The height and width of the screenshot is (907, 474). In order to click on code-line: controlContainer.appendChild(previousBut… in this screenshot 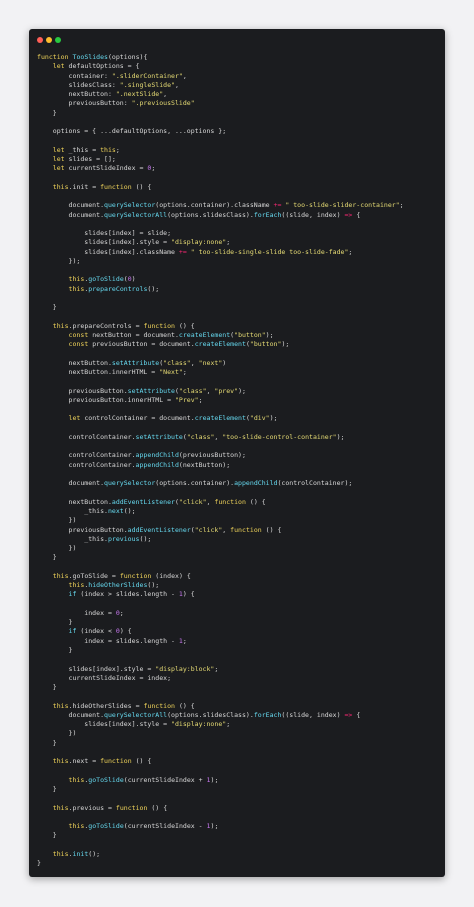, I will do `click(141, 455)`.